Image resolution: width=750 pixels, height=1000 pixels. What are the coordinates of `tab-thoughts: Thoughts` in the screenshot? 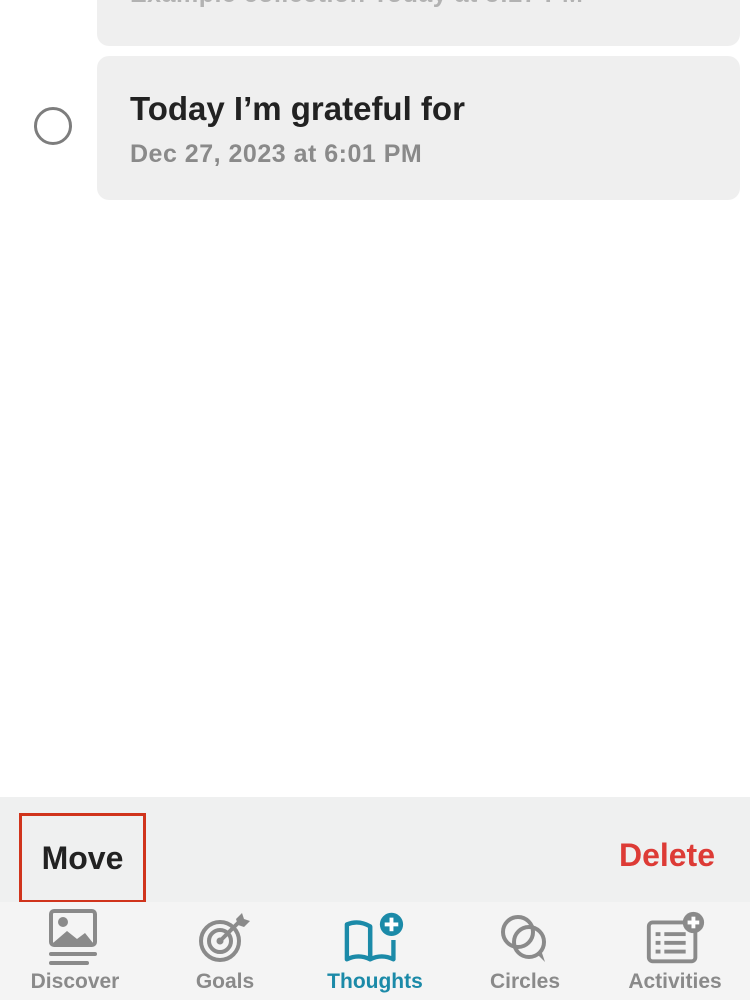 It's located at (375, 951).